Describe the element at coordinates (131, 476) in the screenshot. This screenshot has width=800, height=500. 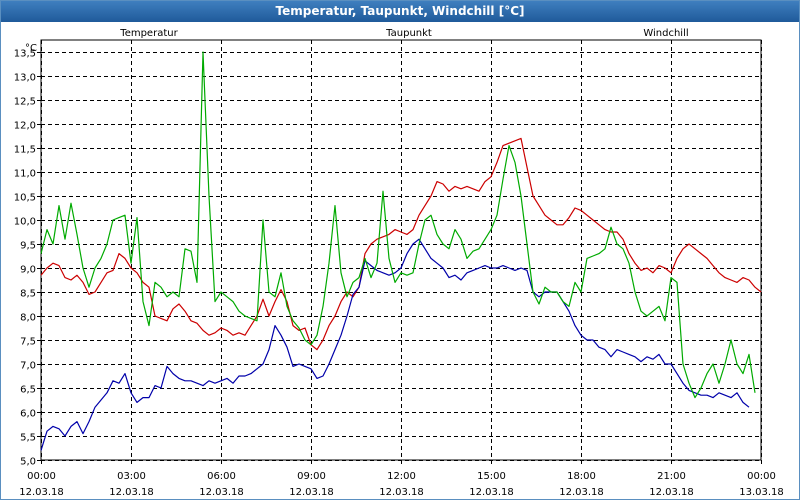
I see `x-tick-time: 03:00` at that location.